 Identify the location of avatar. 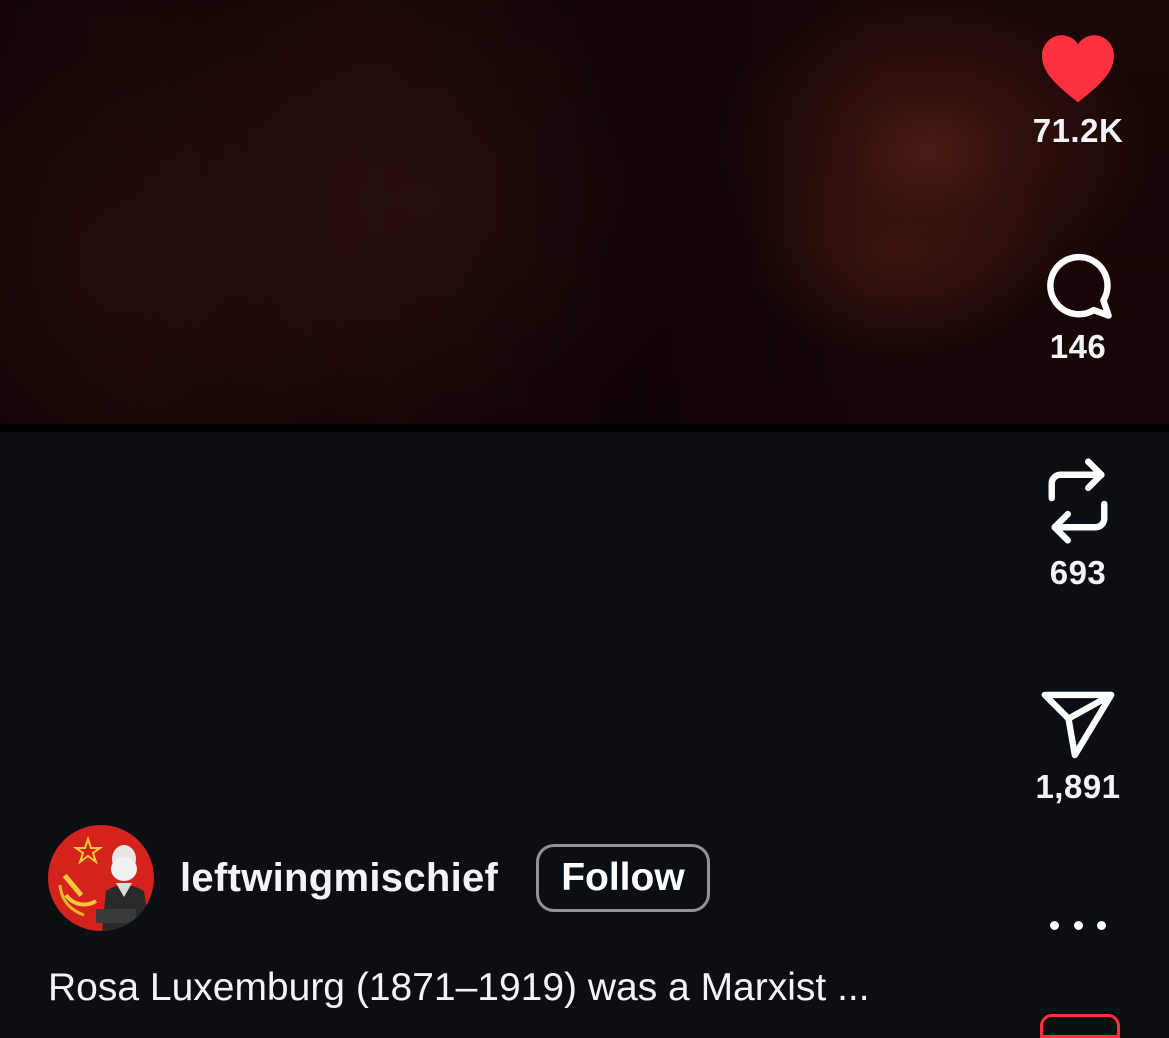
(101, 878).